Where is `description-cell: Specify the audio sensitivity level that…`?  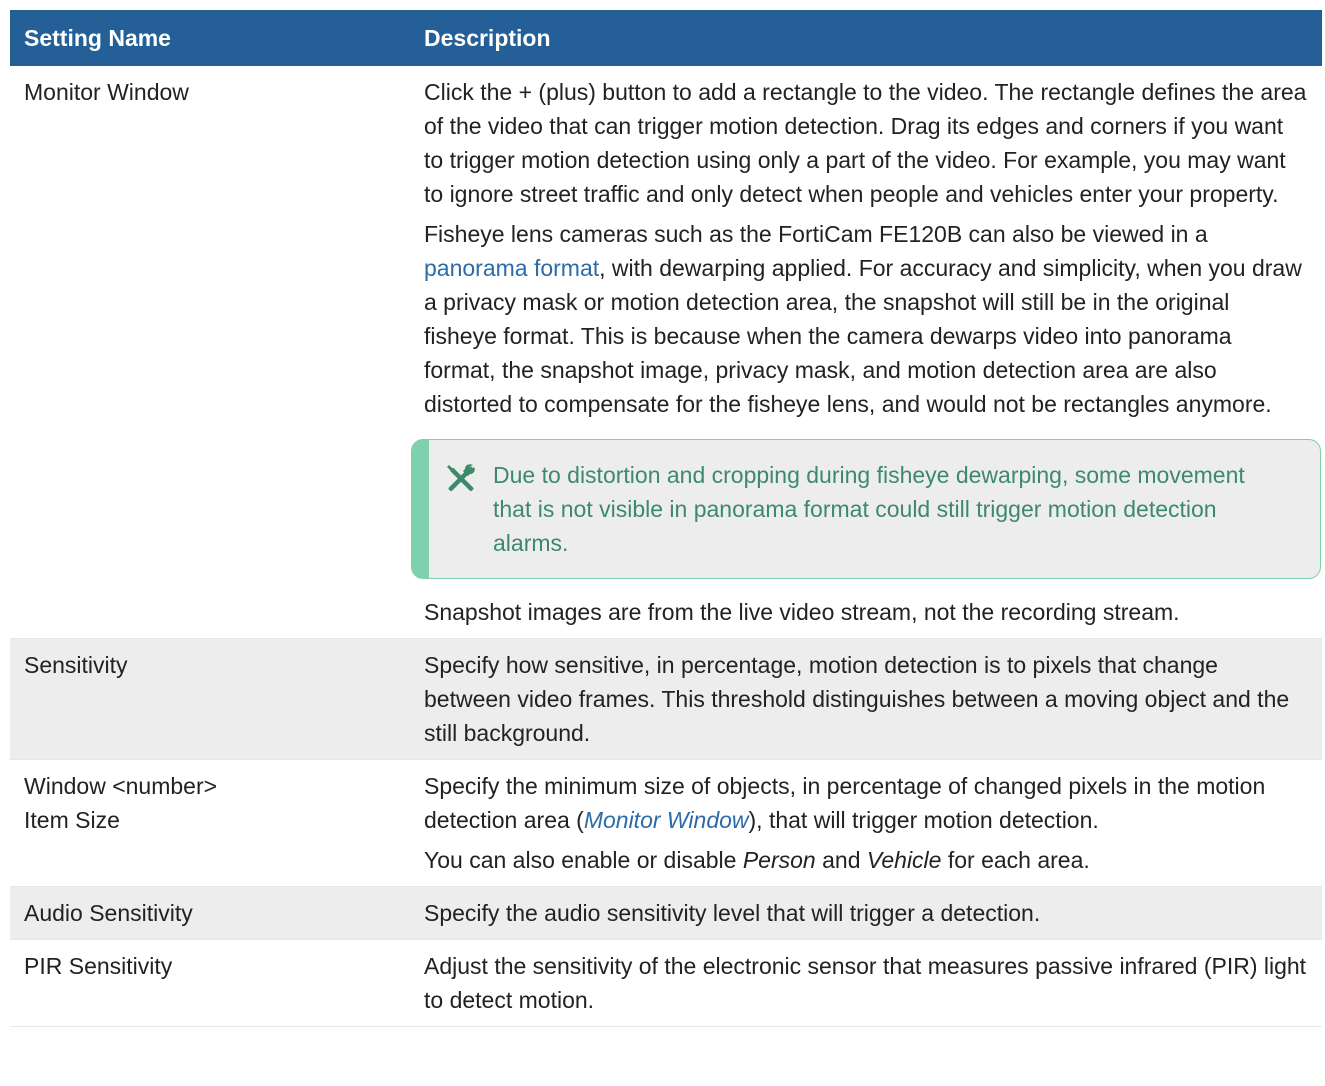
description-cell: Specify the audio sensitivity level that… is located at coordinates (866, 913).